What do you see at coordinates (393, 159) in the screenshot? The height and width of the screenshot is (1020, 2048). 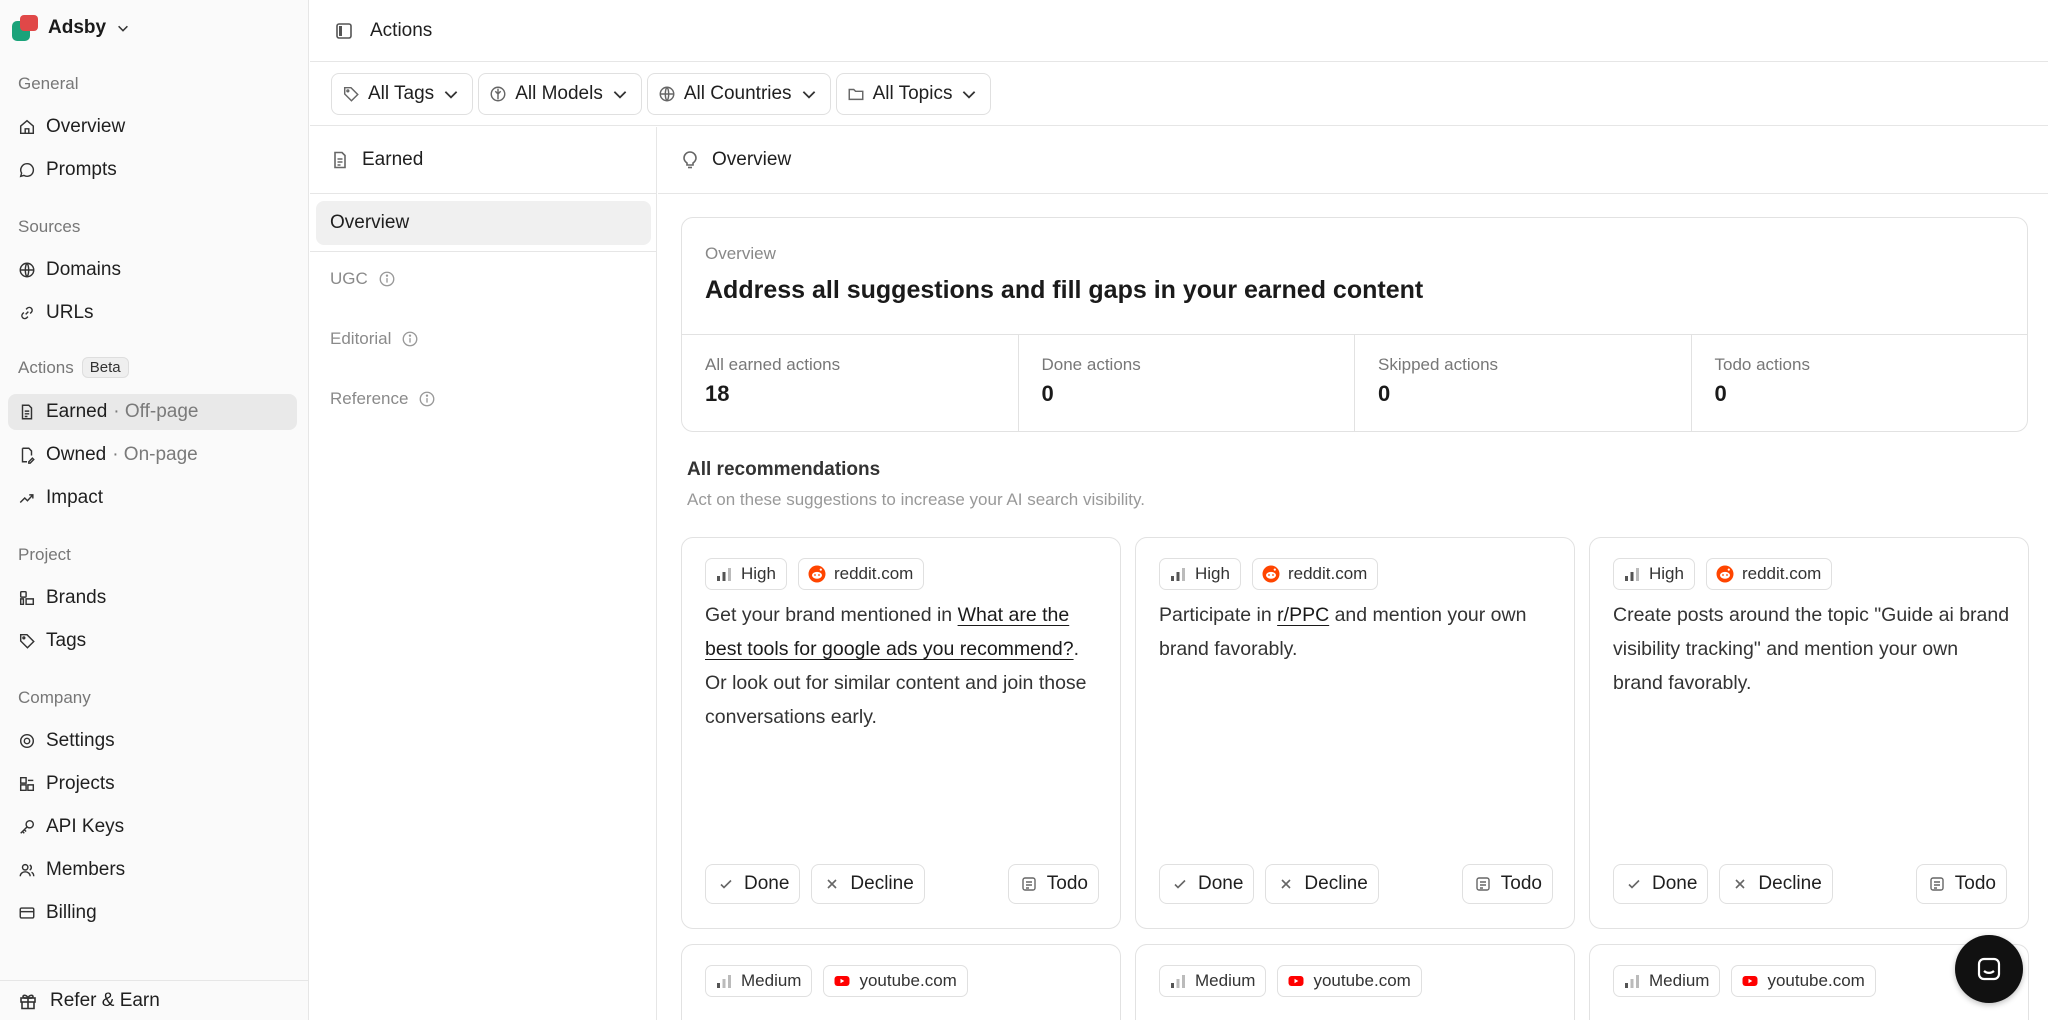 I see `subnav-title: Earned` at bounding box center [393, 159].